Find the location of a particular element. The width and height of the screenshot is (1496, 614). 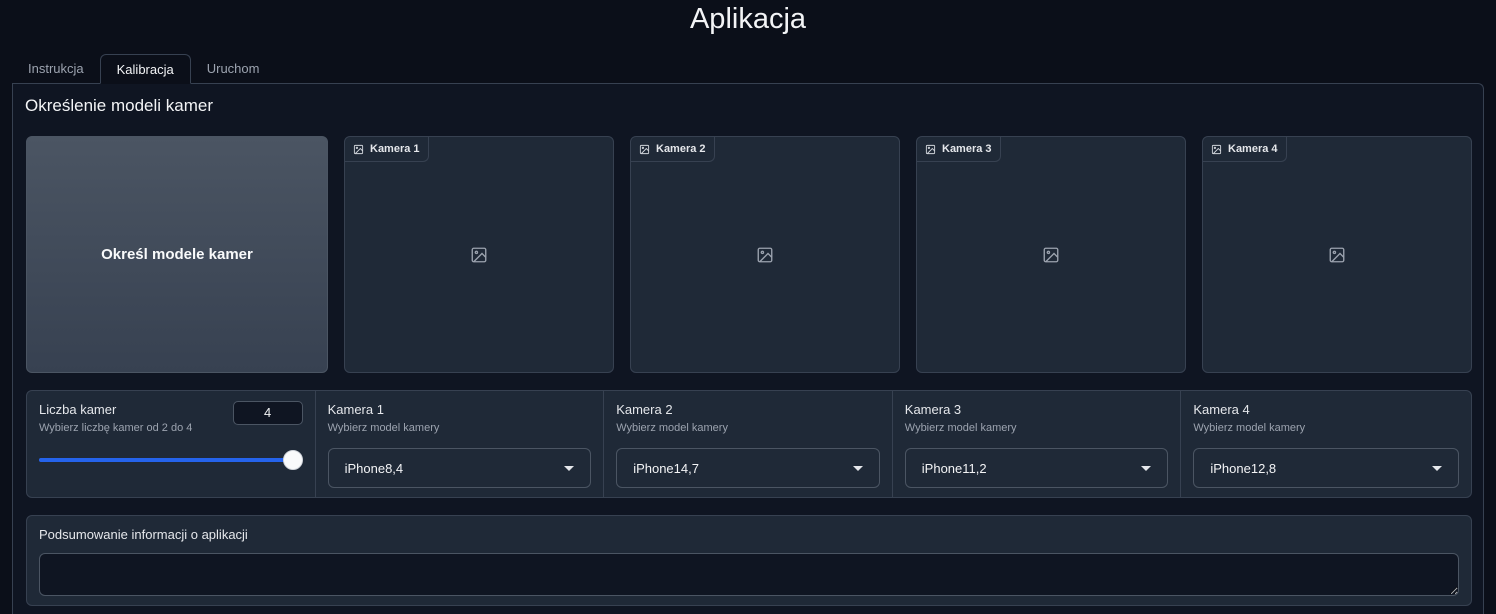

dropdown-value: iPhone8,4 is located at coordinates (374, 468).